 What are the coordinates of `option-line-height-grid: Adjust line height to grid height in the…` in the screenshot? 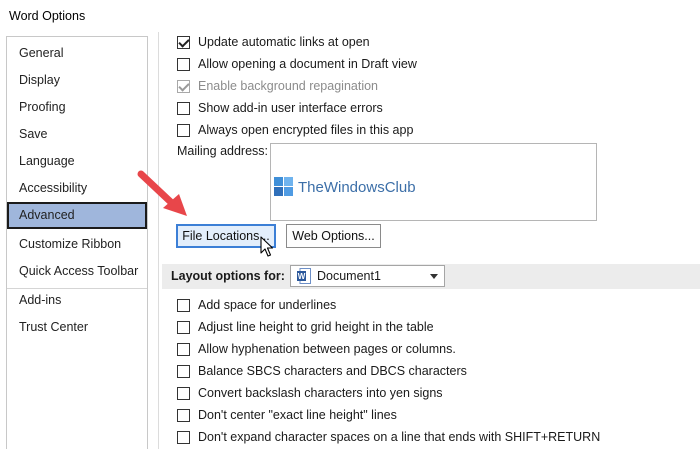 It's located at (305, 327).